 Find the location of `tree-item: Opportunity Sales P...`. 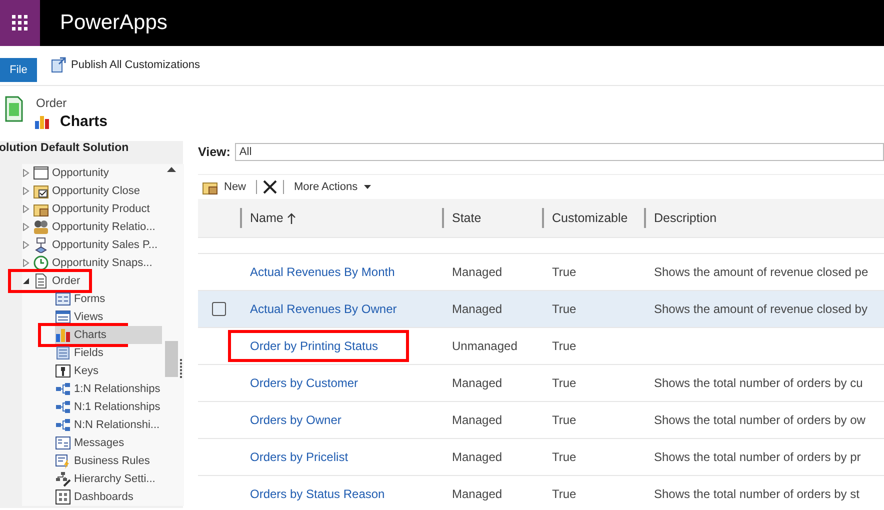

tree-item: Opportunity Sales P... is located at coordinates (91, 245).